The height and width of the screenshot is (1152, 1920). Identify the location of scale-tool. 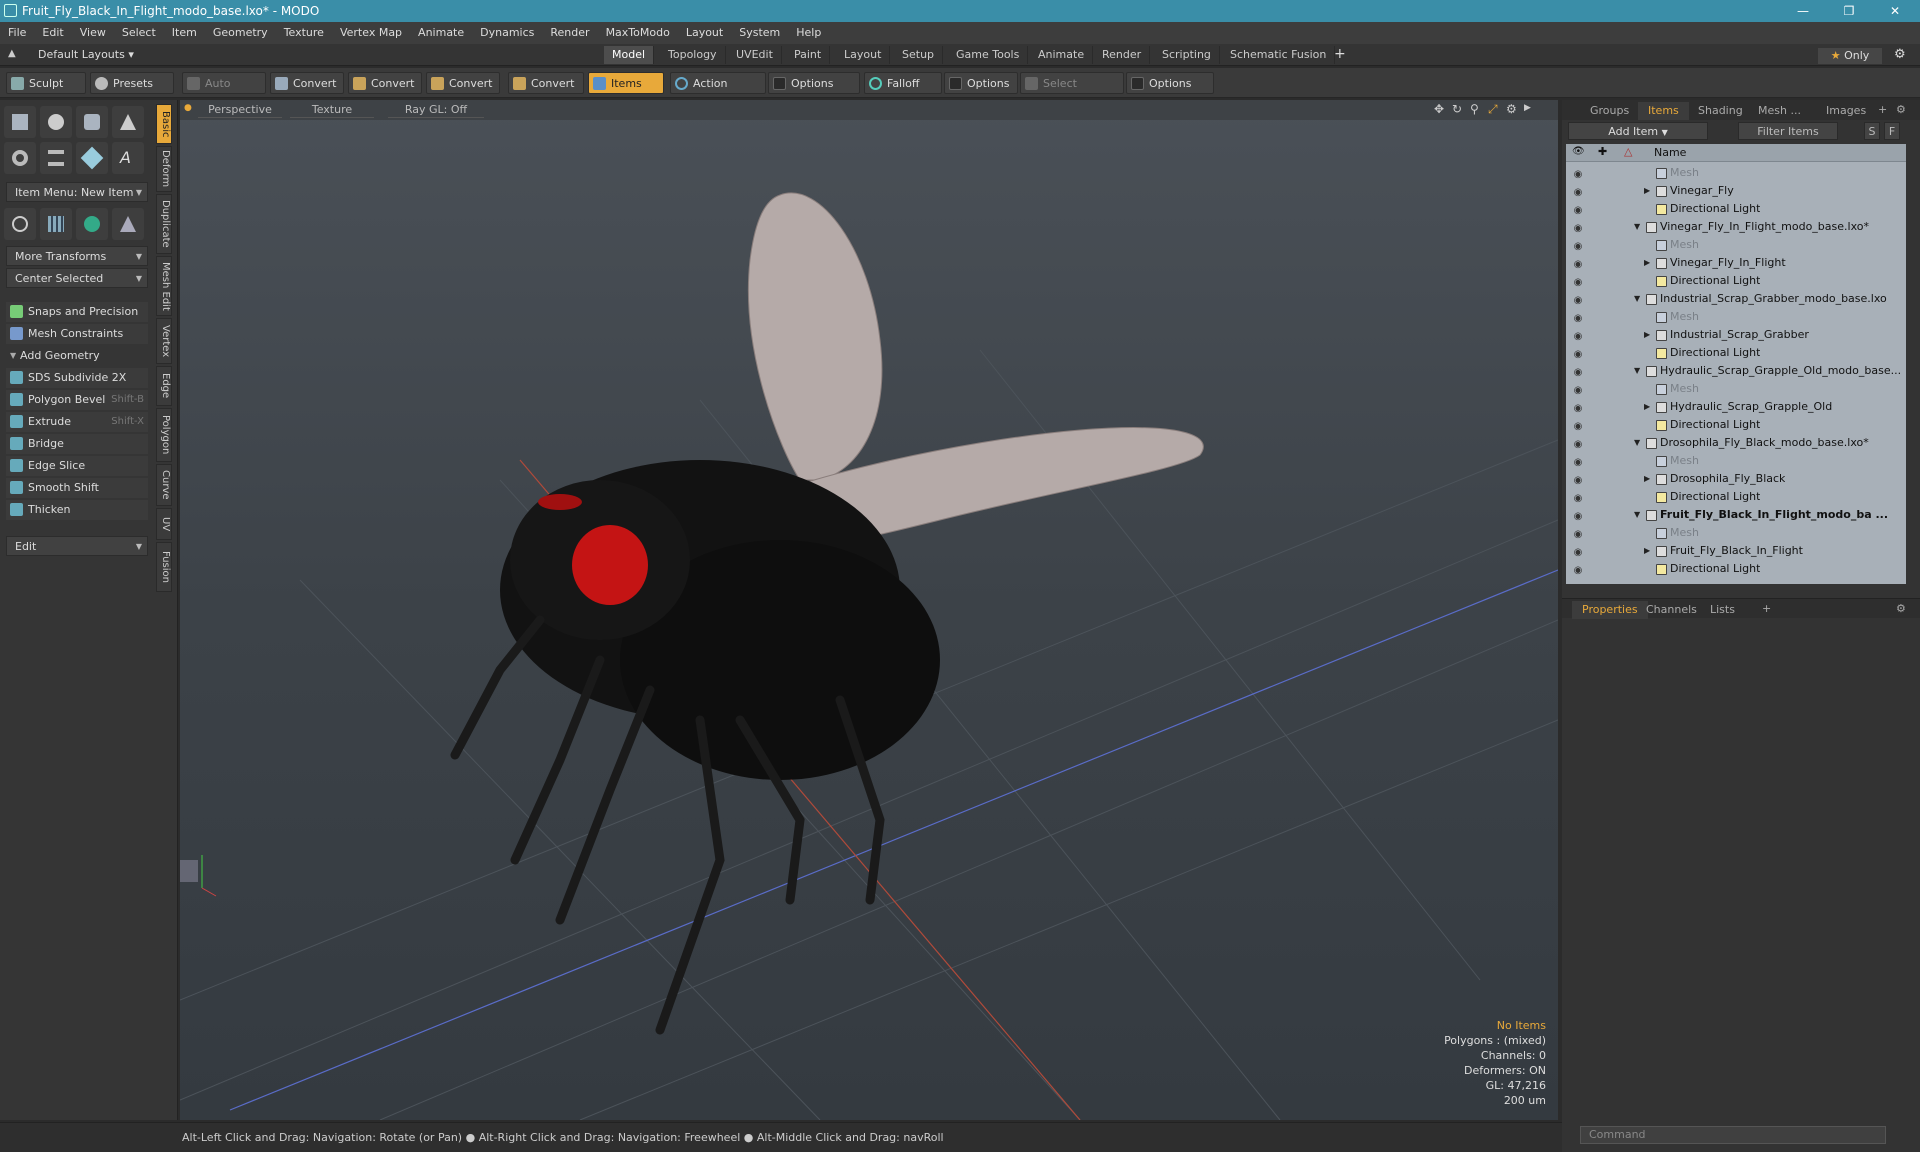
(128, 224).